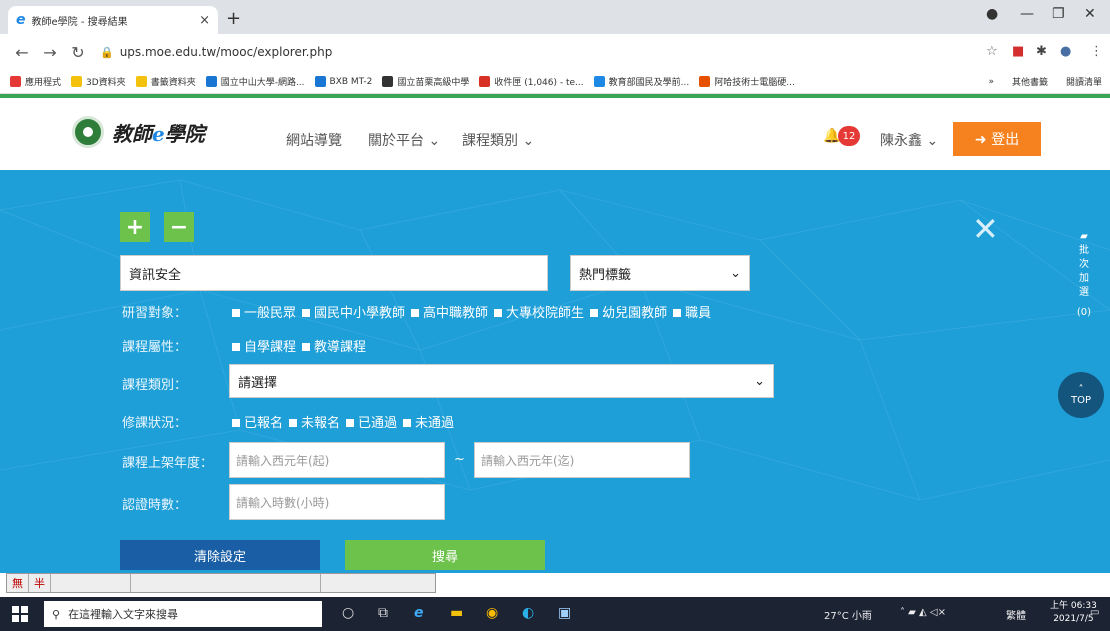  I want to click on app-icon: ▣, so click(564, 613).